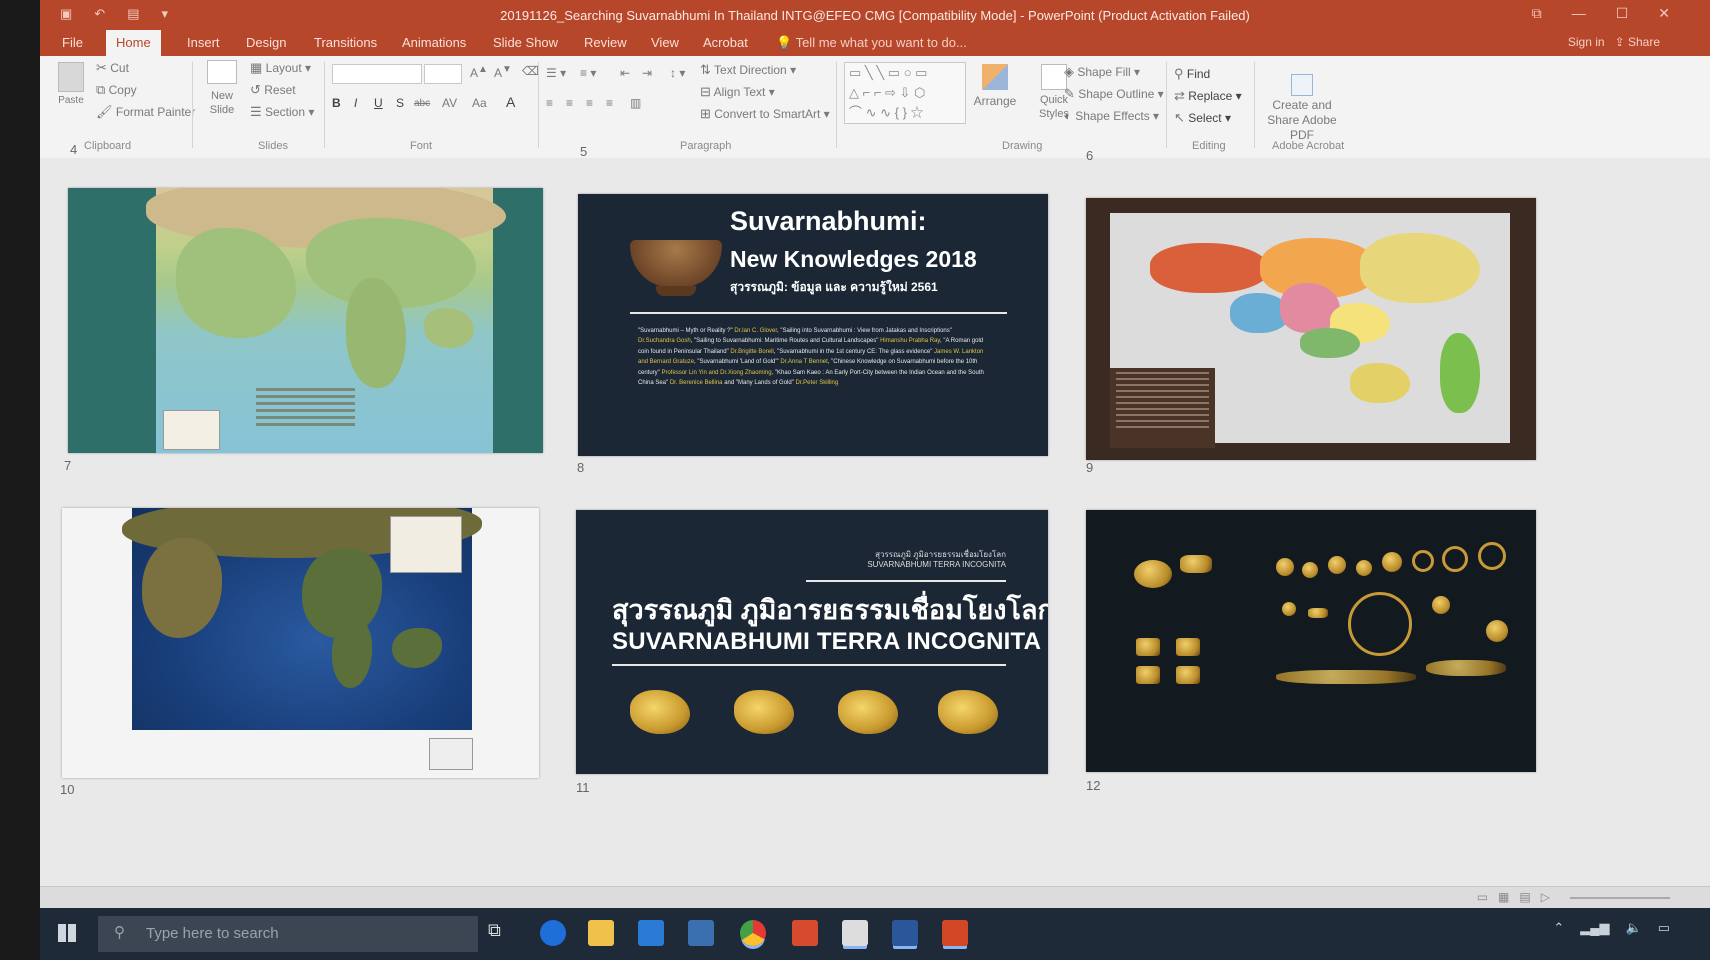 This screenshot has height=960, width=1710. I want to click on layout-button: ▦ Layout ▾, so click(280, 68).